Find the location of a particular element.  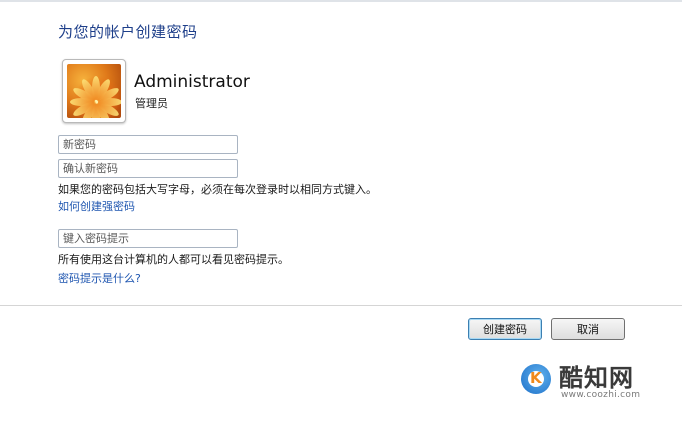

user-role: 管理员 is located at coordinates (151, 103).